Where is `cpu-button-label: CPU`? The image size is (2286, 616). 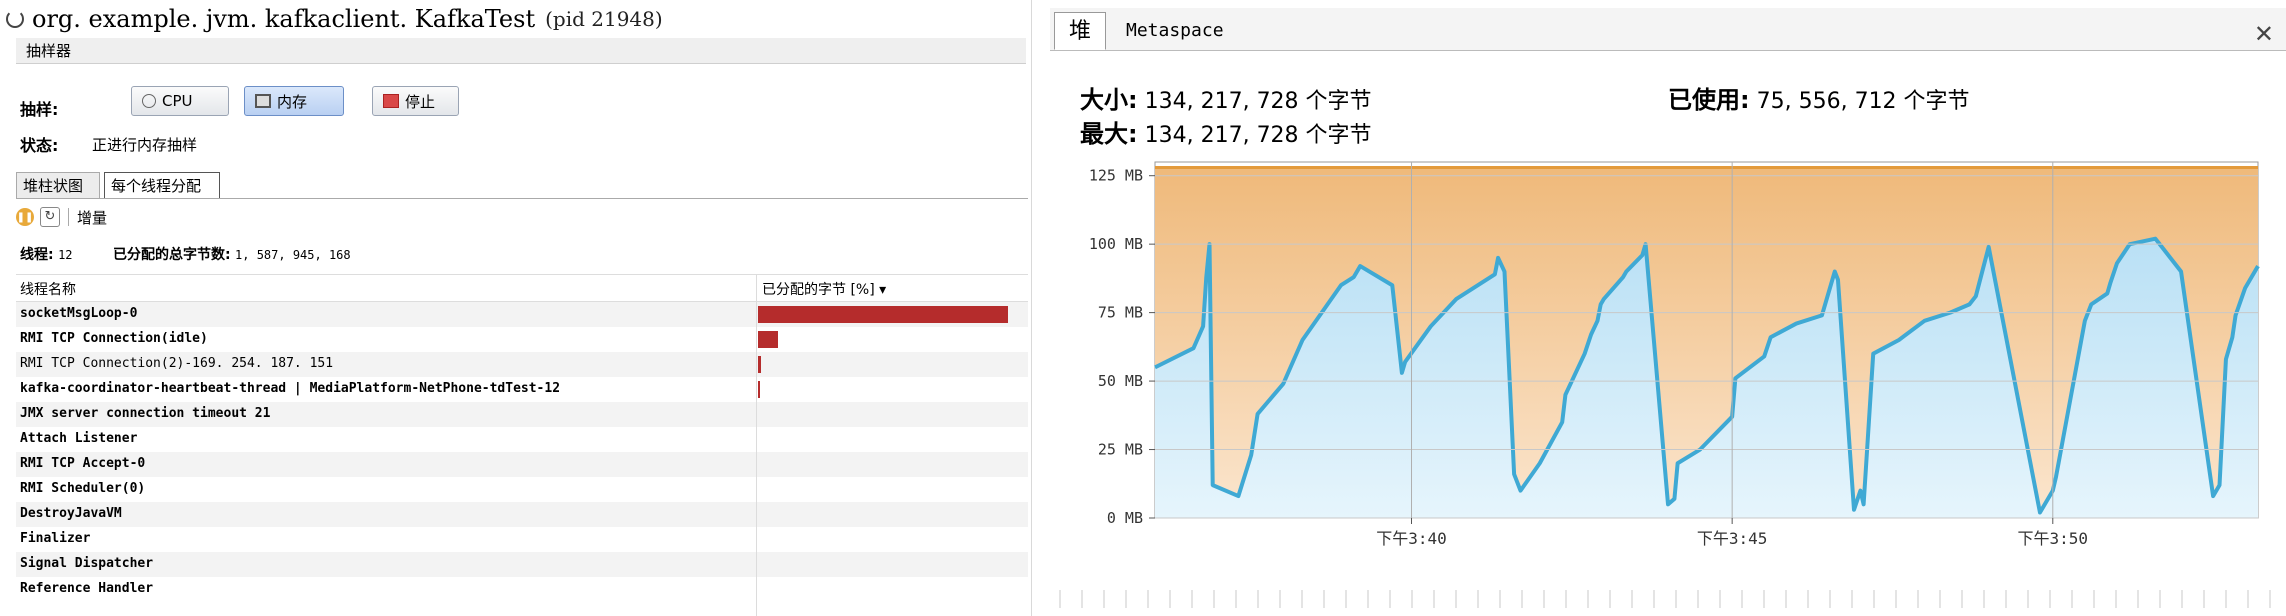 cpu-button-label: CPU is located at coordinates (177, 101).